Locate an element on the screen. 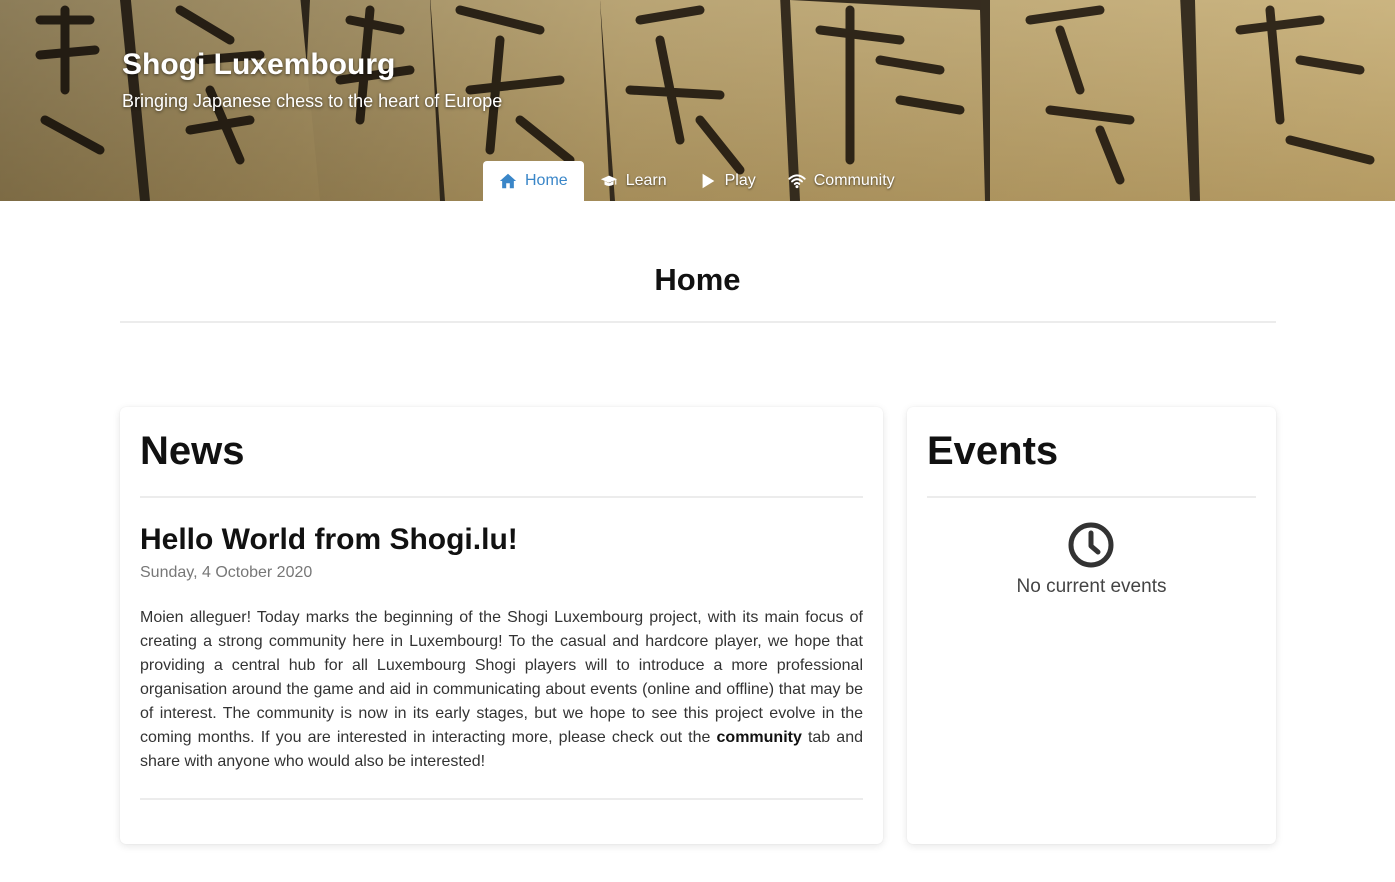  page-divider is located at coordinates (698, 322).